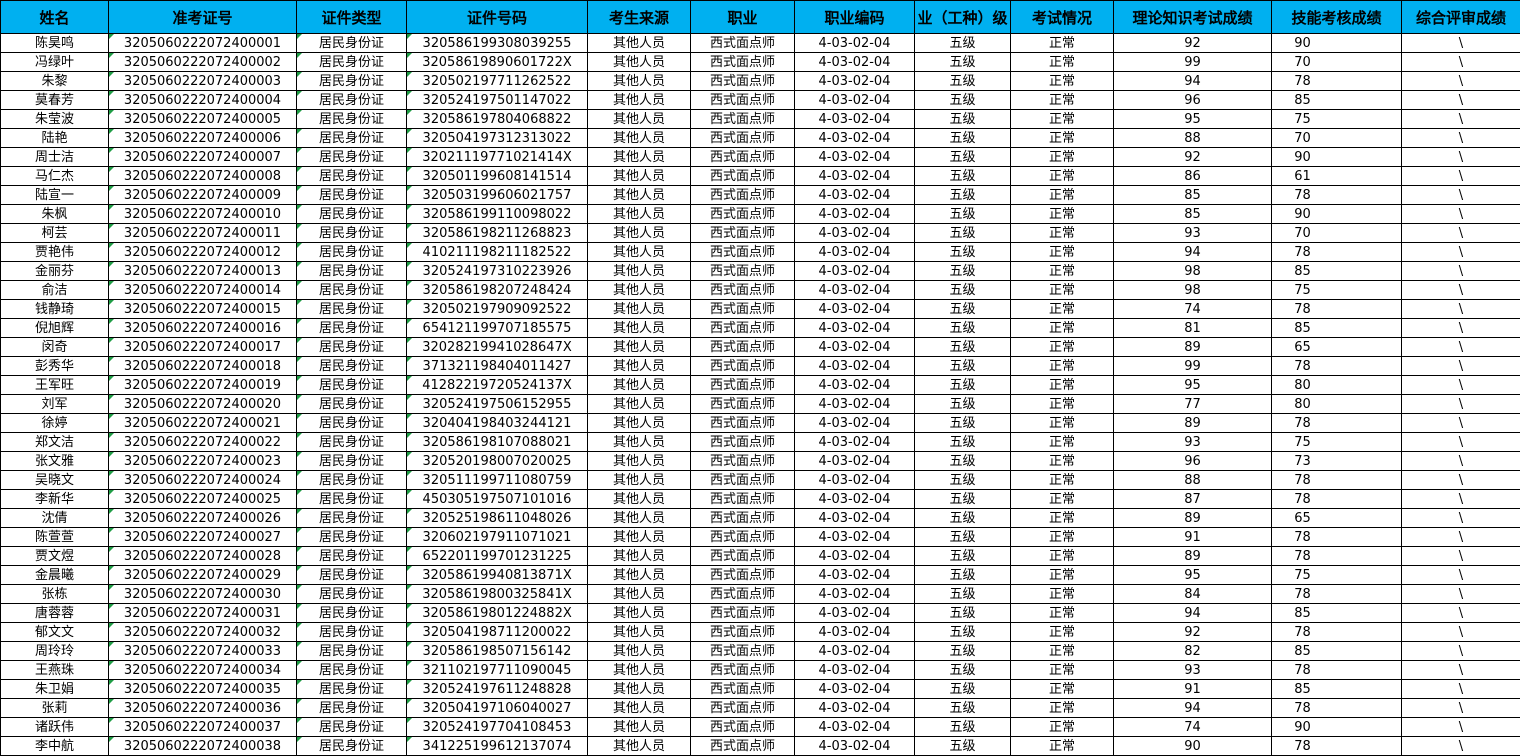 Image resolution: width=1520 pixels, height=756 pixels. I want to click on cell-ticket-number: 3205060222072400001, so click(203, 43).